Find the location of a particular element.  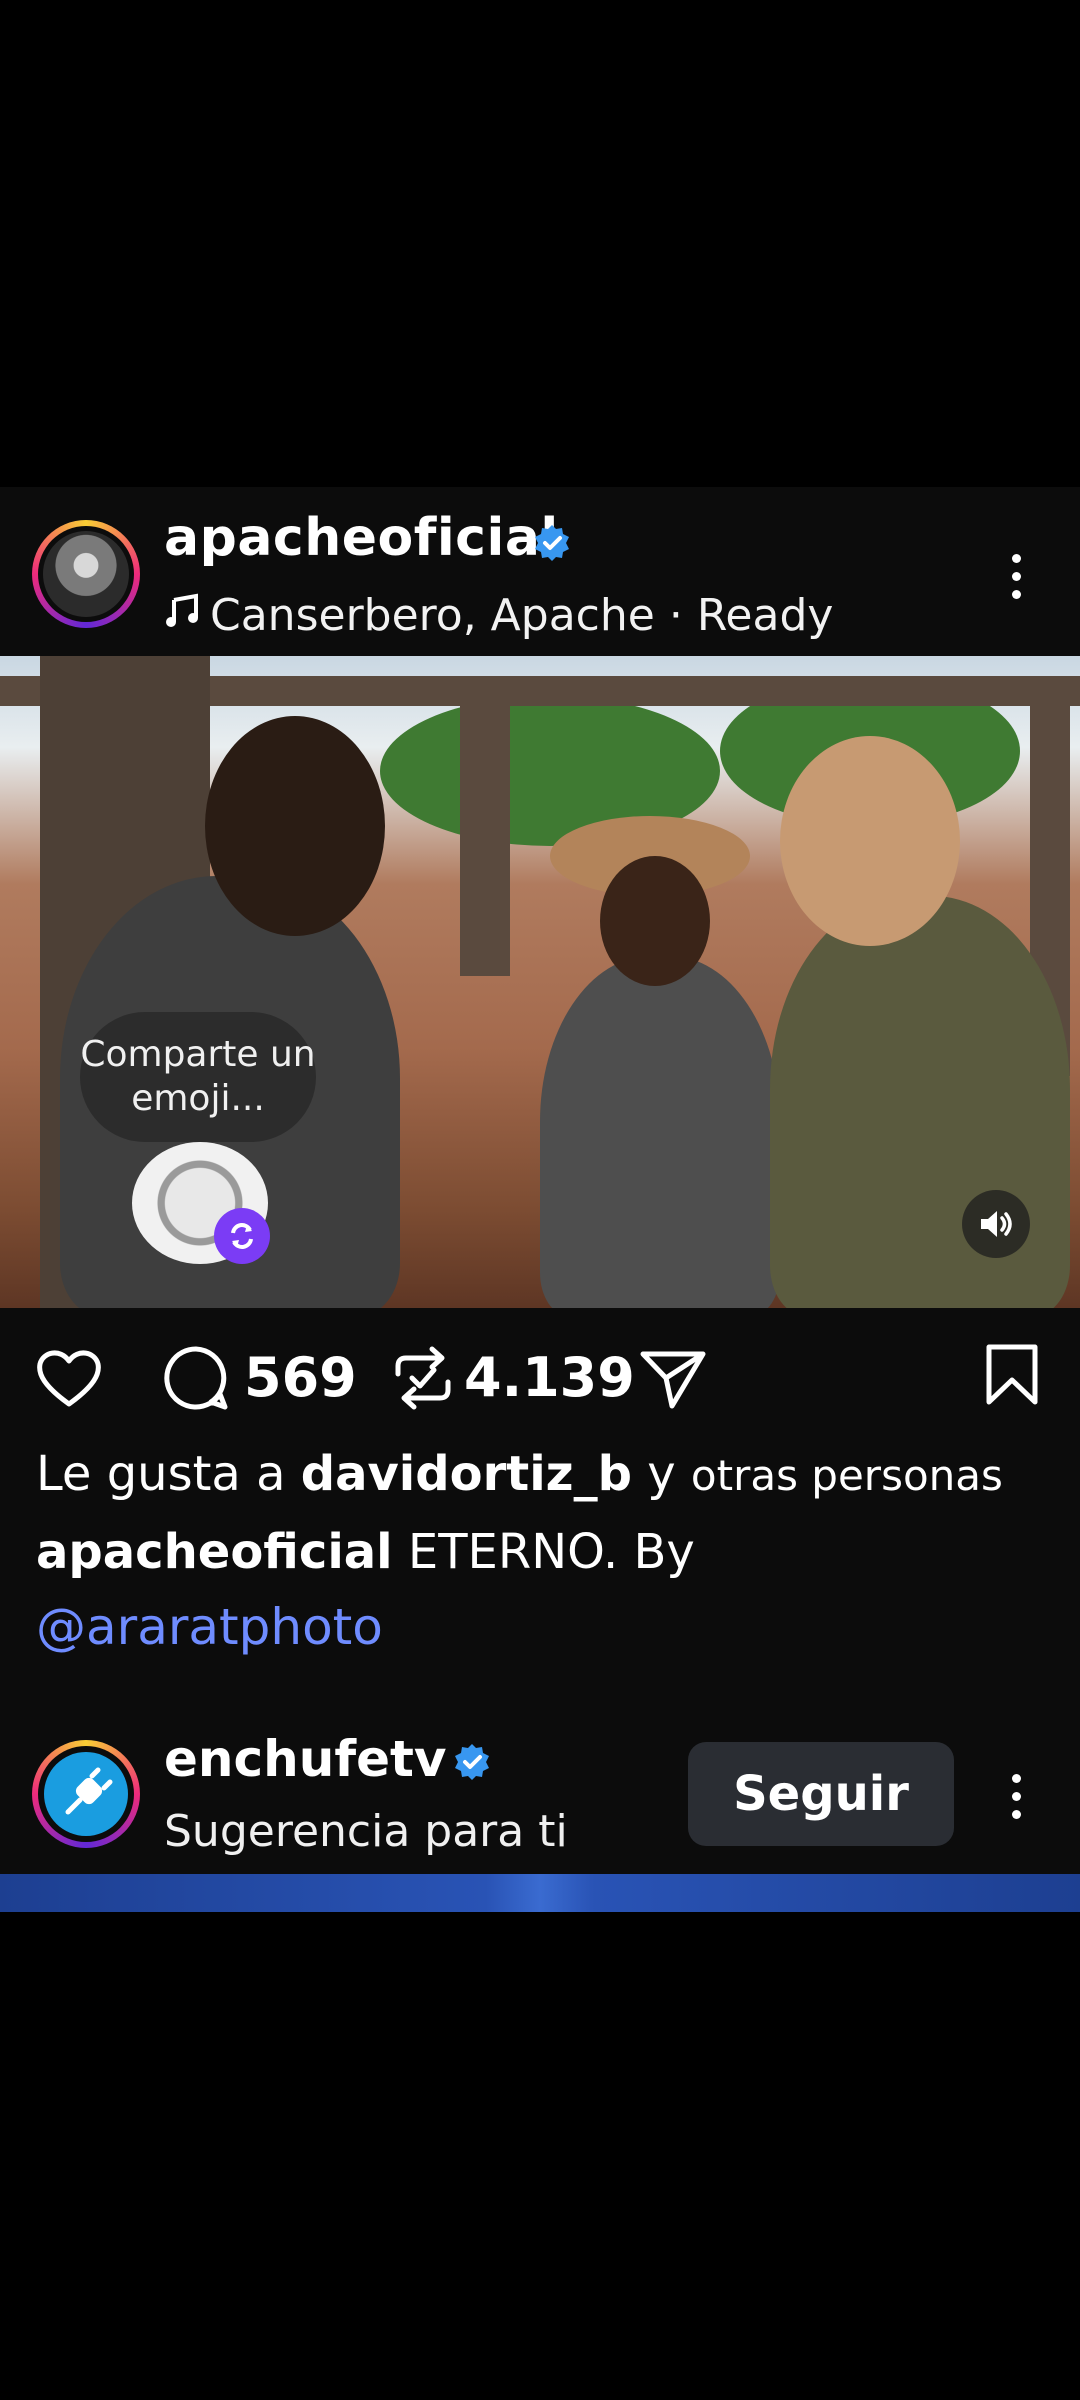

caption-text: ETERNO. By is located at coordinates (551, 1552).